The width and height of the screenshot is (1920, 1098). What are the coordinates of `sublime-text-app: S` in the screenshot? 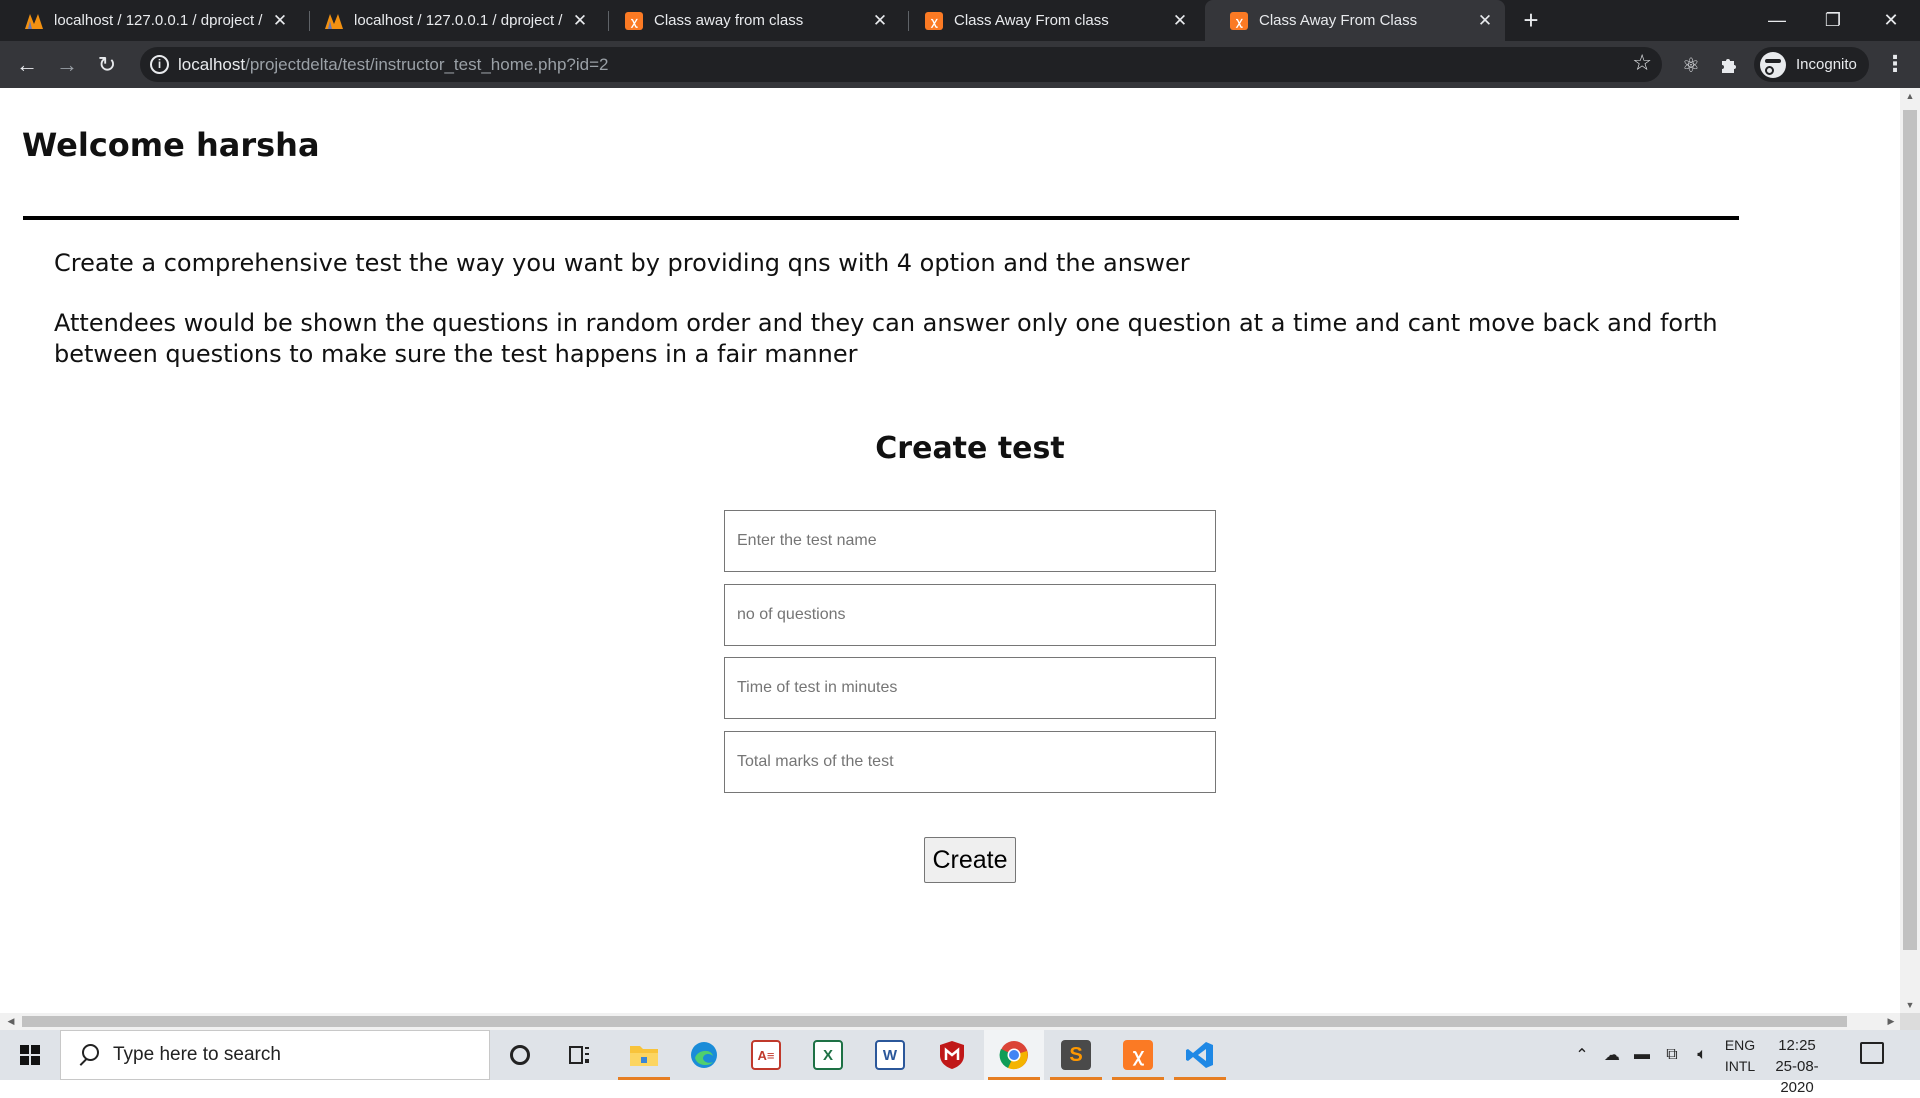 It's located at (1076, 1055).